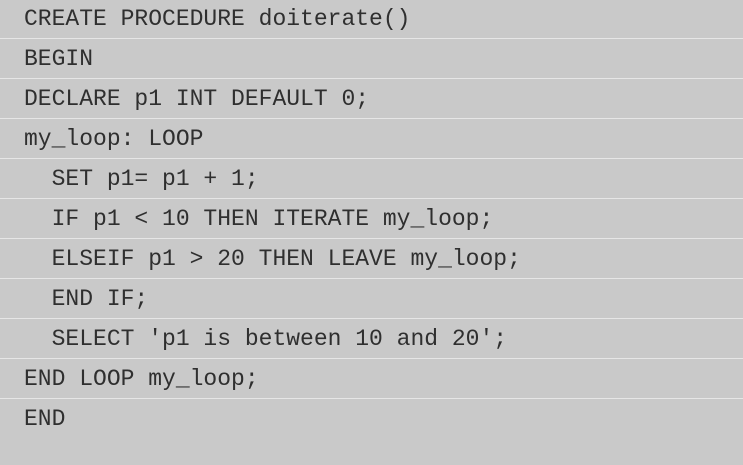 The width and height of the screenshot is (743, 465). I want to click on code-line: IF p1 < 10 THEN ITERATE my_loop;, so click(371, 219).